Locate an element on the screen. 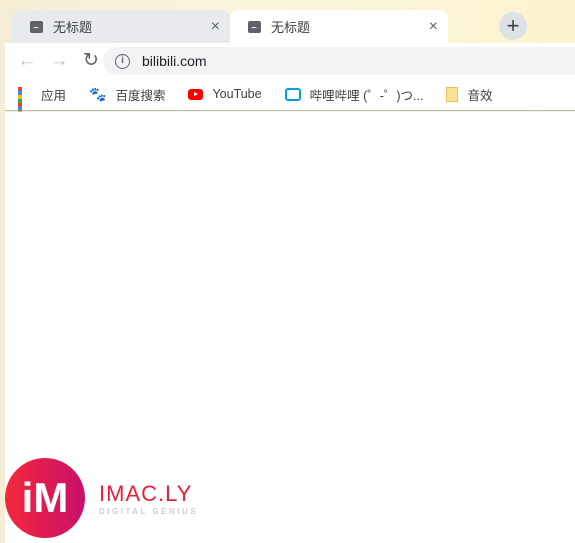  watermark-logo: iM IMAC.LY DIGITAL GENIUS is located at coordinates (101, 498).